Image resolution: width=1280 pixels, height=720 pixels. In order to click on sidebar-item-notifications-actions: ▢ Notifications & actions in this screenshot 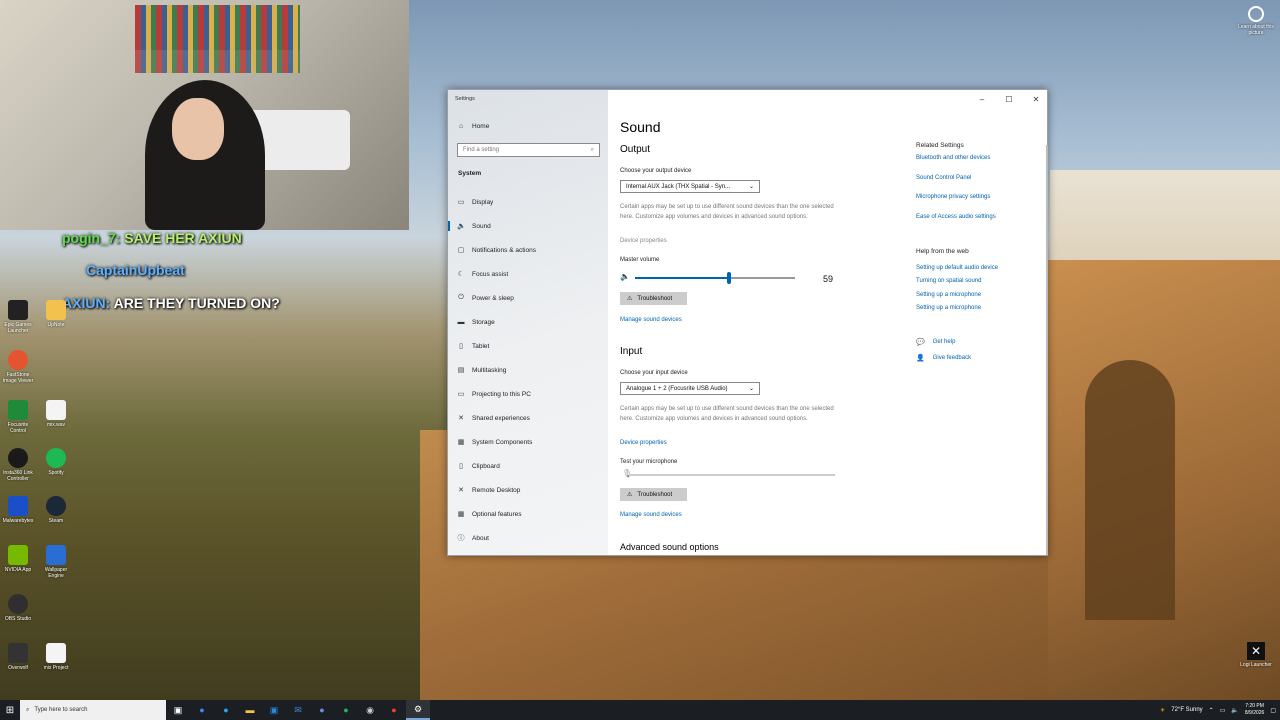, I will do `click(531, 250)`.